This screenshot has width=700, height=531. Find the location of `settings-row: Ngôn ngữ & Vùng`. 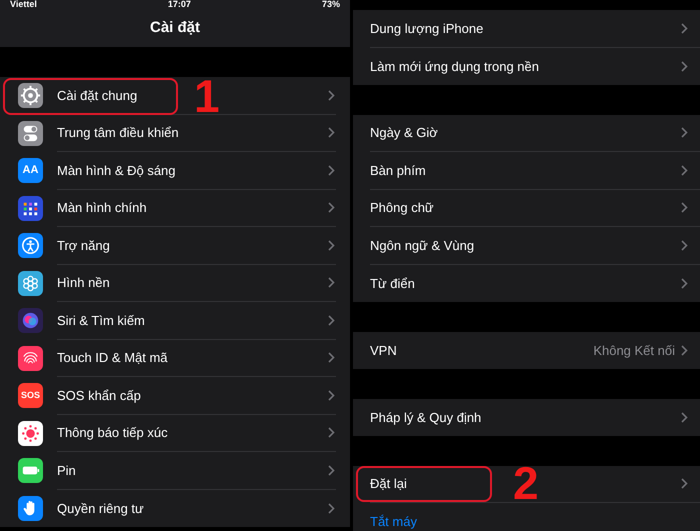

settings-row: Ngôn ngữ & Vùng is located at coordinates (526, 245).